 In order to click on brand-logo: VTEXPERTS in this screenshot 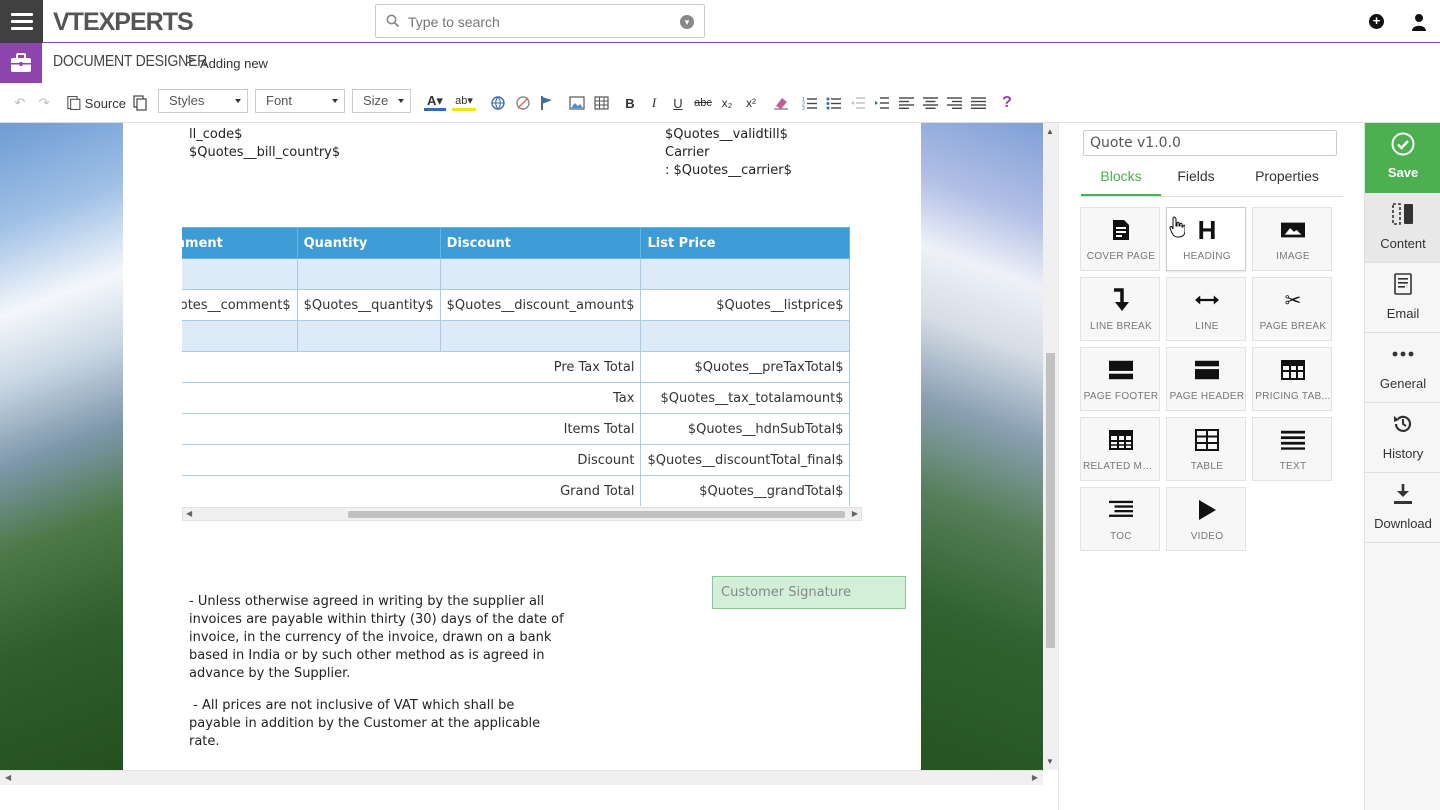, I will do `click(123, 22)`.